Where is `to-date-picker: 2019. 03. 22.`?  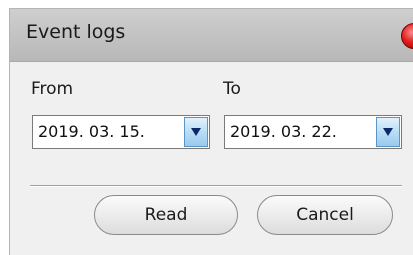 to-date-picker: 2019. 03. 22. is located at coordinates (313, 132).